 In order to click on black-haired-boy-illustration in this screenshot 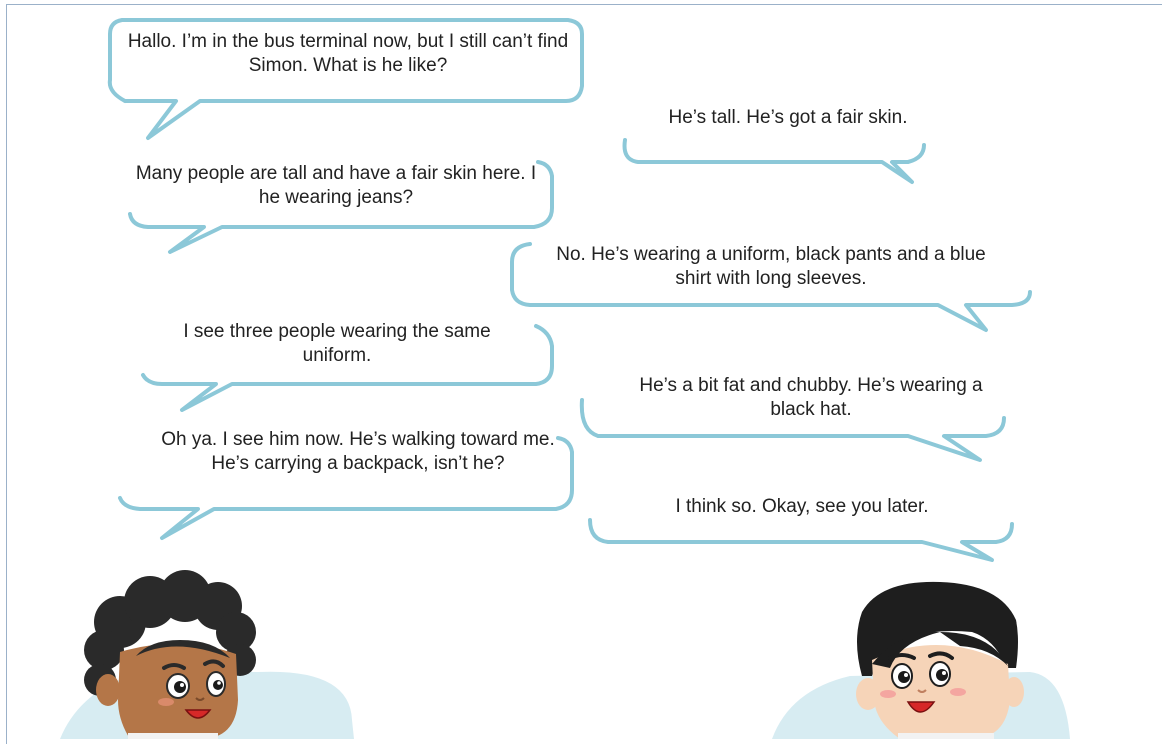, I will do `click(940, 660)`.